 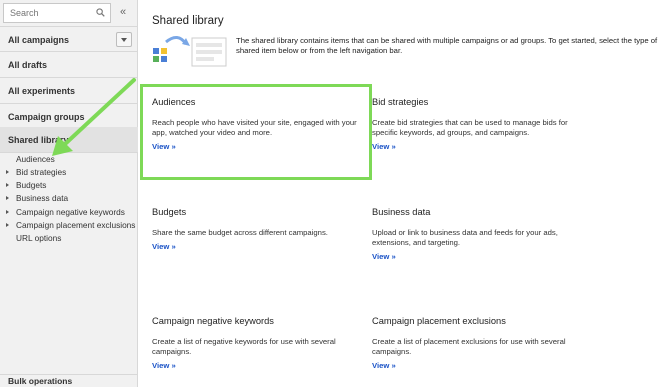 I want to click on search-icon, so click(x=100, y=12).